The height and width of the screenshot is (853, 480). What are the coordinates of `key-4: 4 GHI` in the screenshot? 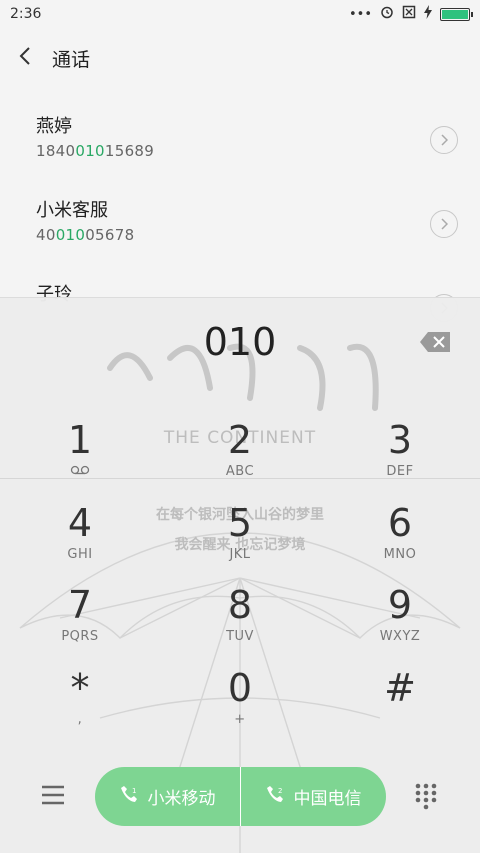 It's located at (80, 541).